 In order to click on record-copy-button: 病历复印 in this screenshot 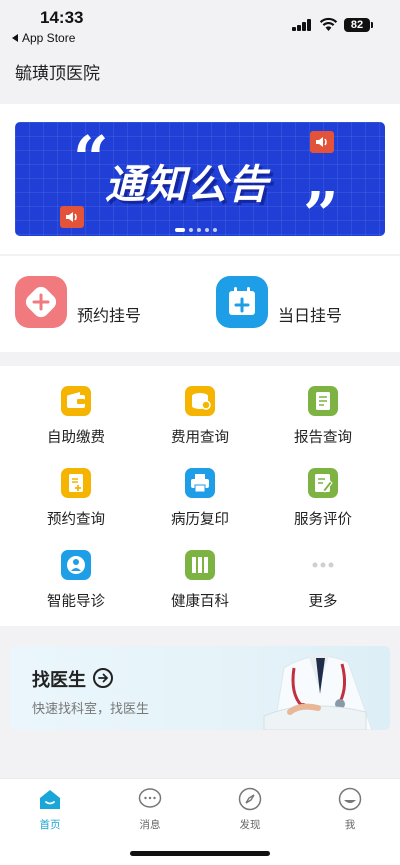, I will do `click(200, 488)`.